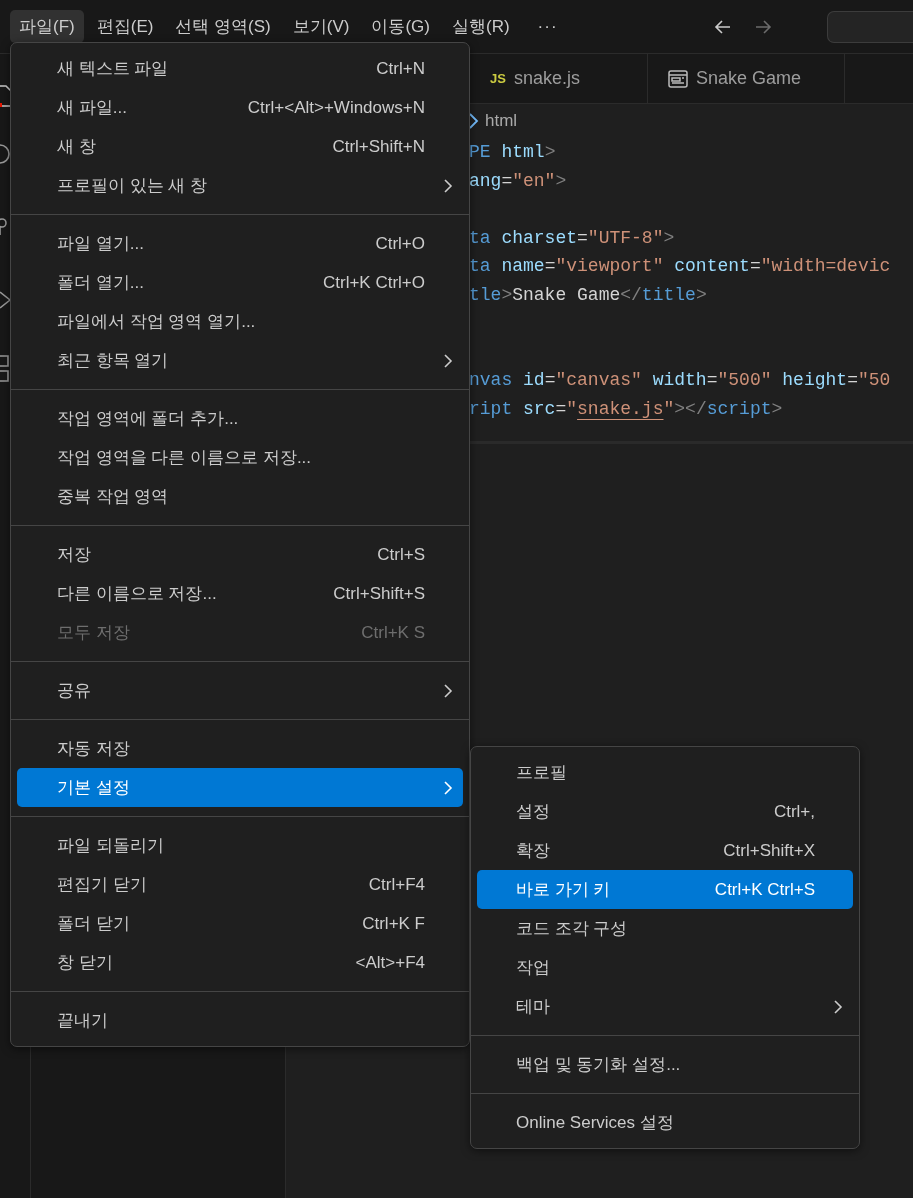 This screenshot has height=1198, width=913. What do you see at coordinates (665, 811) in the screenshot?
I see `menu-item: 설정 Ctrl+,` at bounding box center [665, 811].